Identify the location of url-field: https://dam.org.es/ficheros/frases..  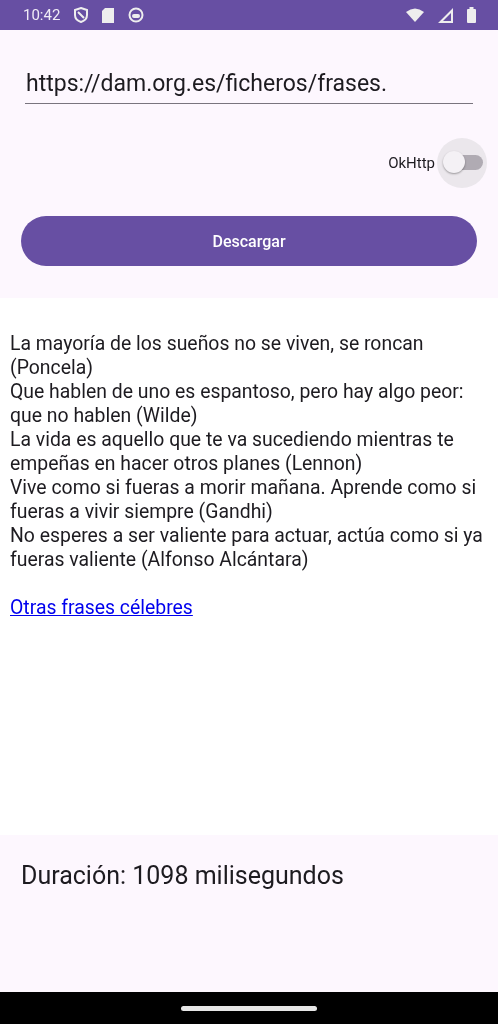
(249, 86).